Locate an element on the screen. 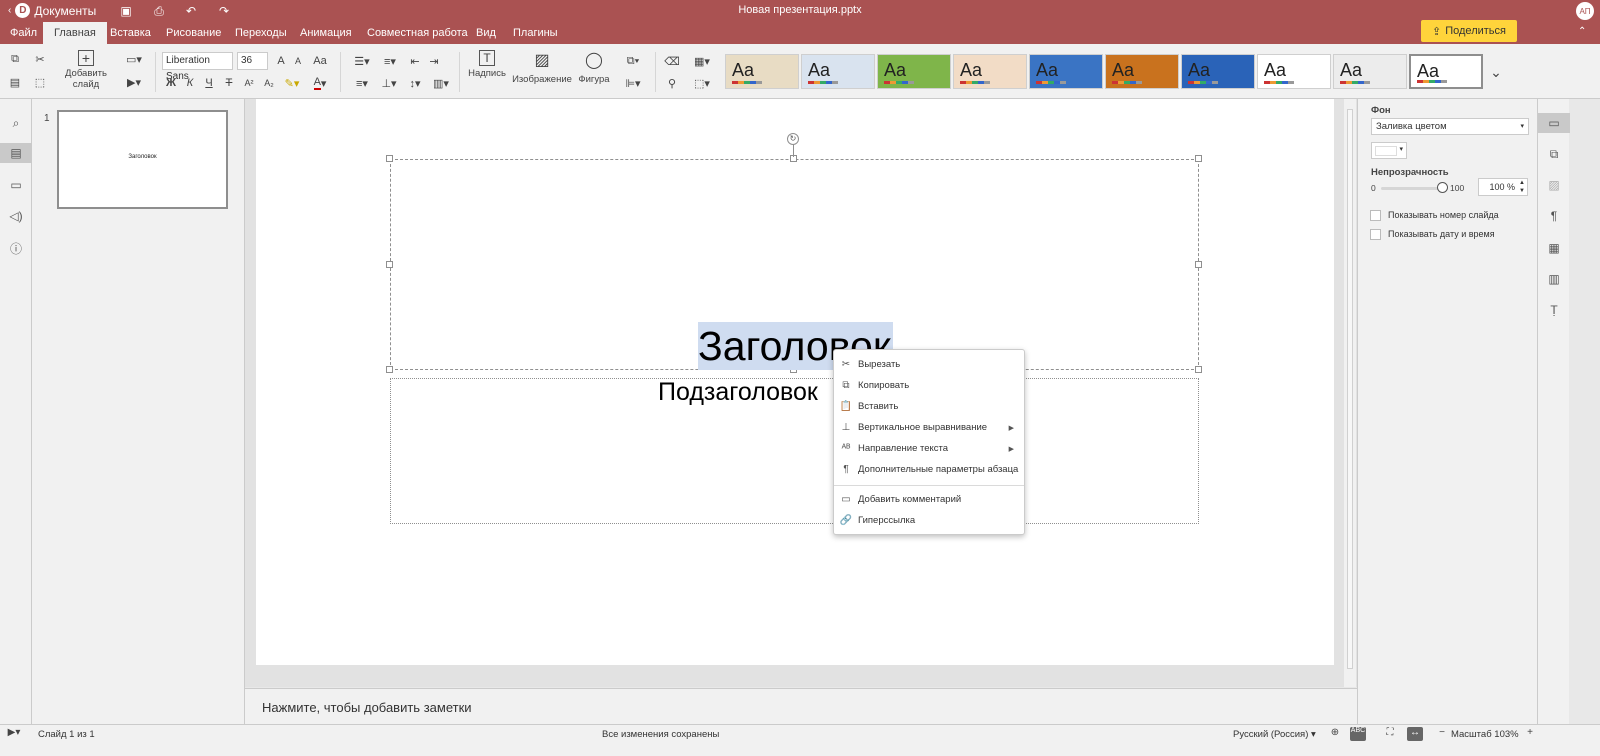 The image size is (1600, 756). about-icon: ⓘ is located at coordinates (16, 248).